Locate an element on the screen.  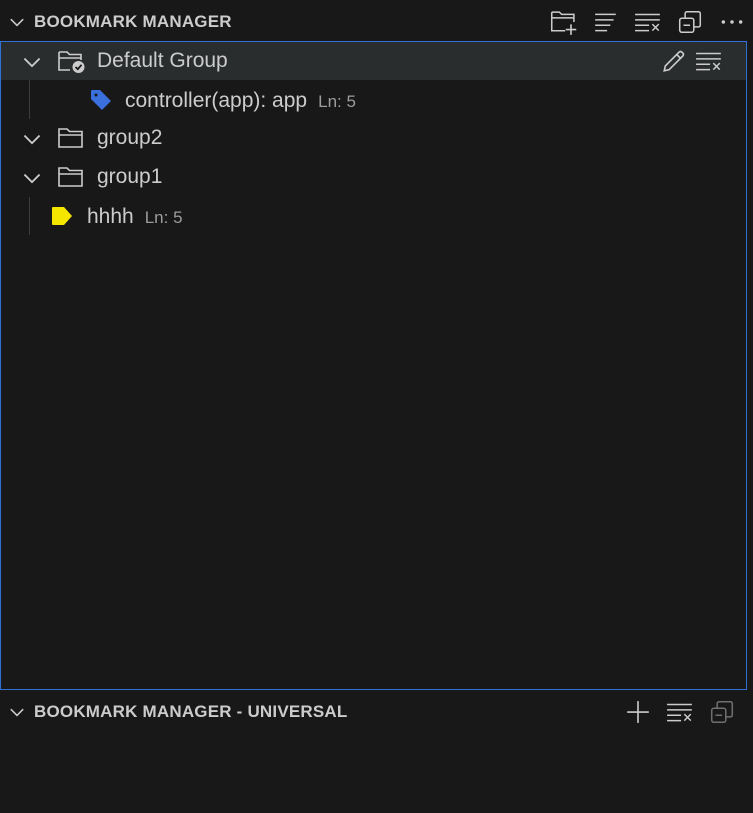
list-icon is located at coordinates (605, 22).